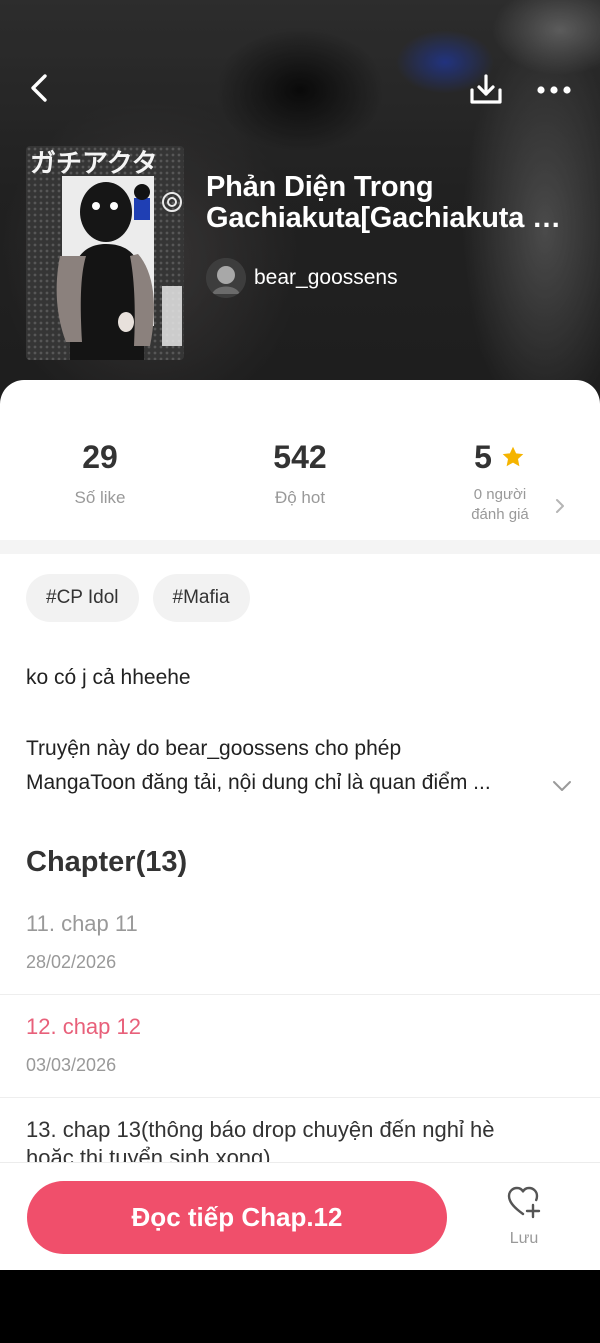  I want to click on save-button: Lưu, so click(524, 1220).